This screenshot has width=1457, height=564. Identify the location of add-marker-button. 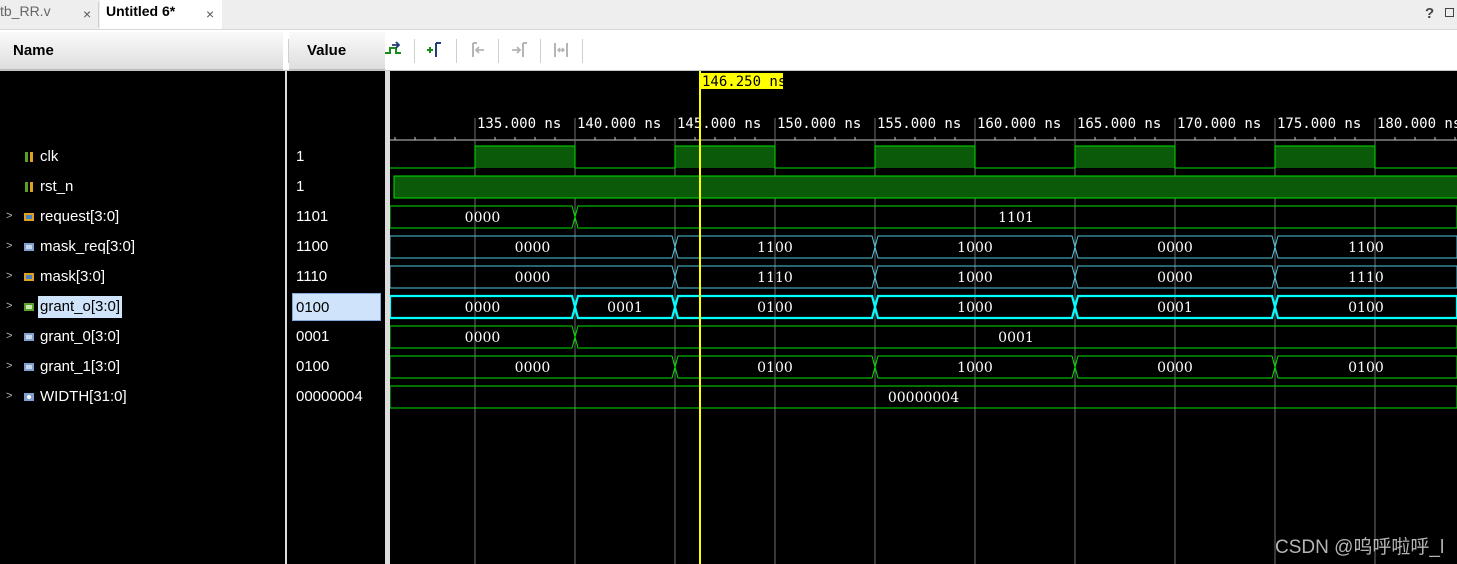
(435, 50).